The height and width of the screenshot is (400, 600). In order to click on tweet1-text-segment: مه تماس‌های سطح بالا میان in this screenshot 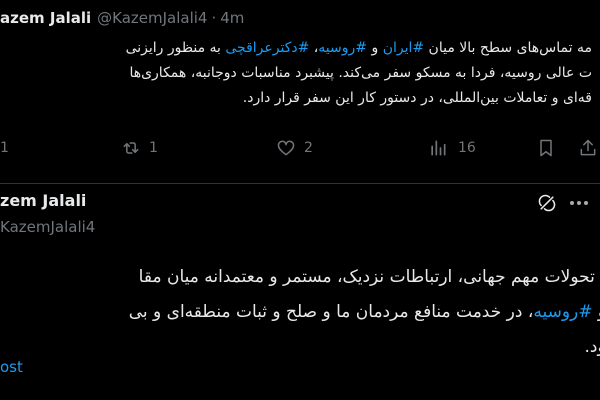, I will do `click(508, 48)`.